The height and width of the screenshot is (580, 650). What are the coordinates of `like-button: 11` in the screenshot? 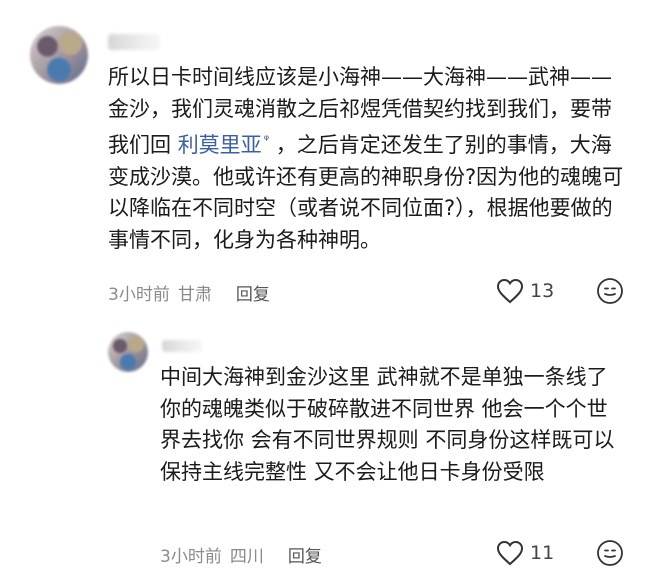 It's located at (525, 553).